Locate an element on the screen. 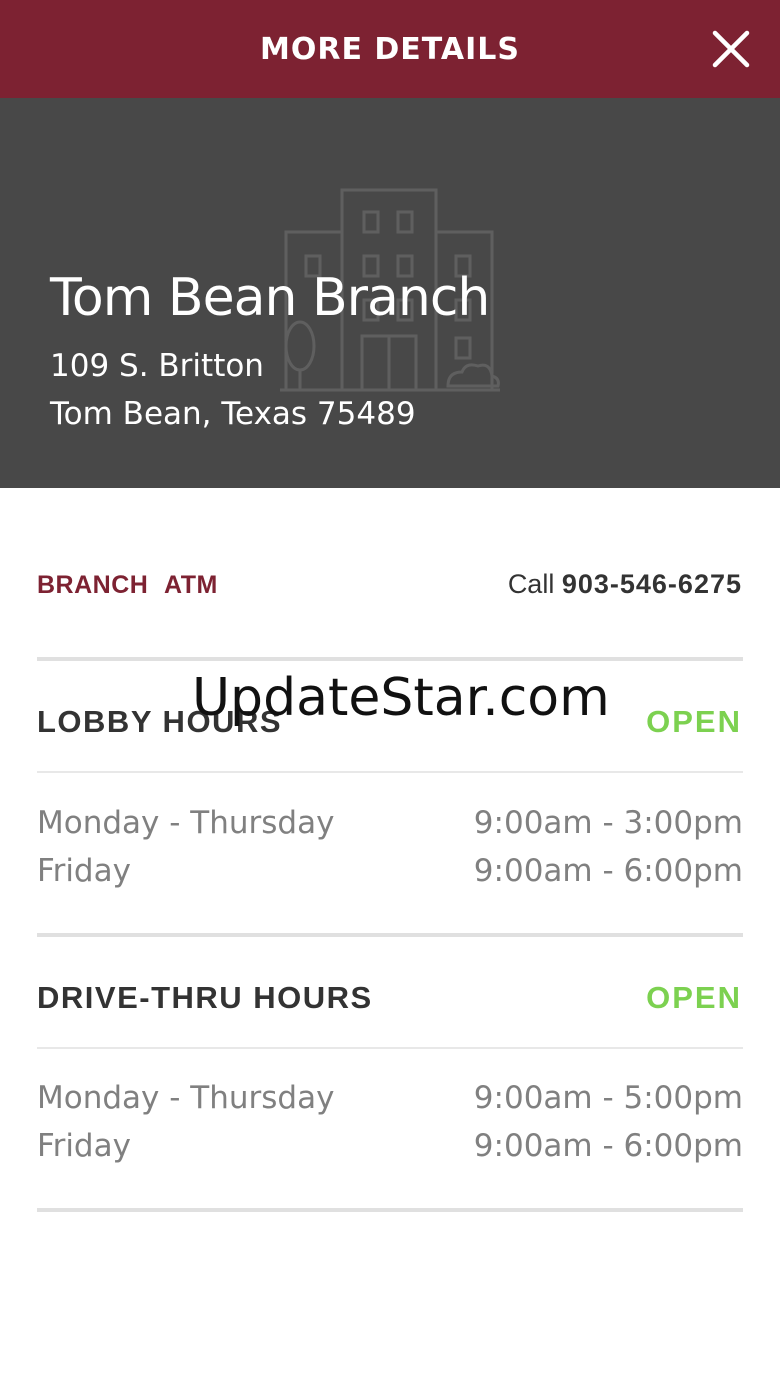  tab-atm: ATM is located at coordinates (191, 585).